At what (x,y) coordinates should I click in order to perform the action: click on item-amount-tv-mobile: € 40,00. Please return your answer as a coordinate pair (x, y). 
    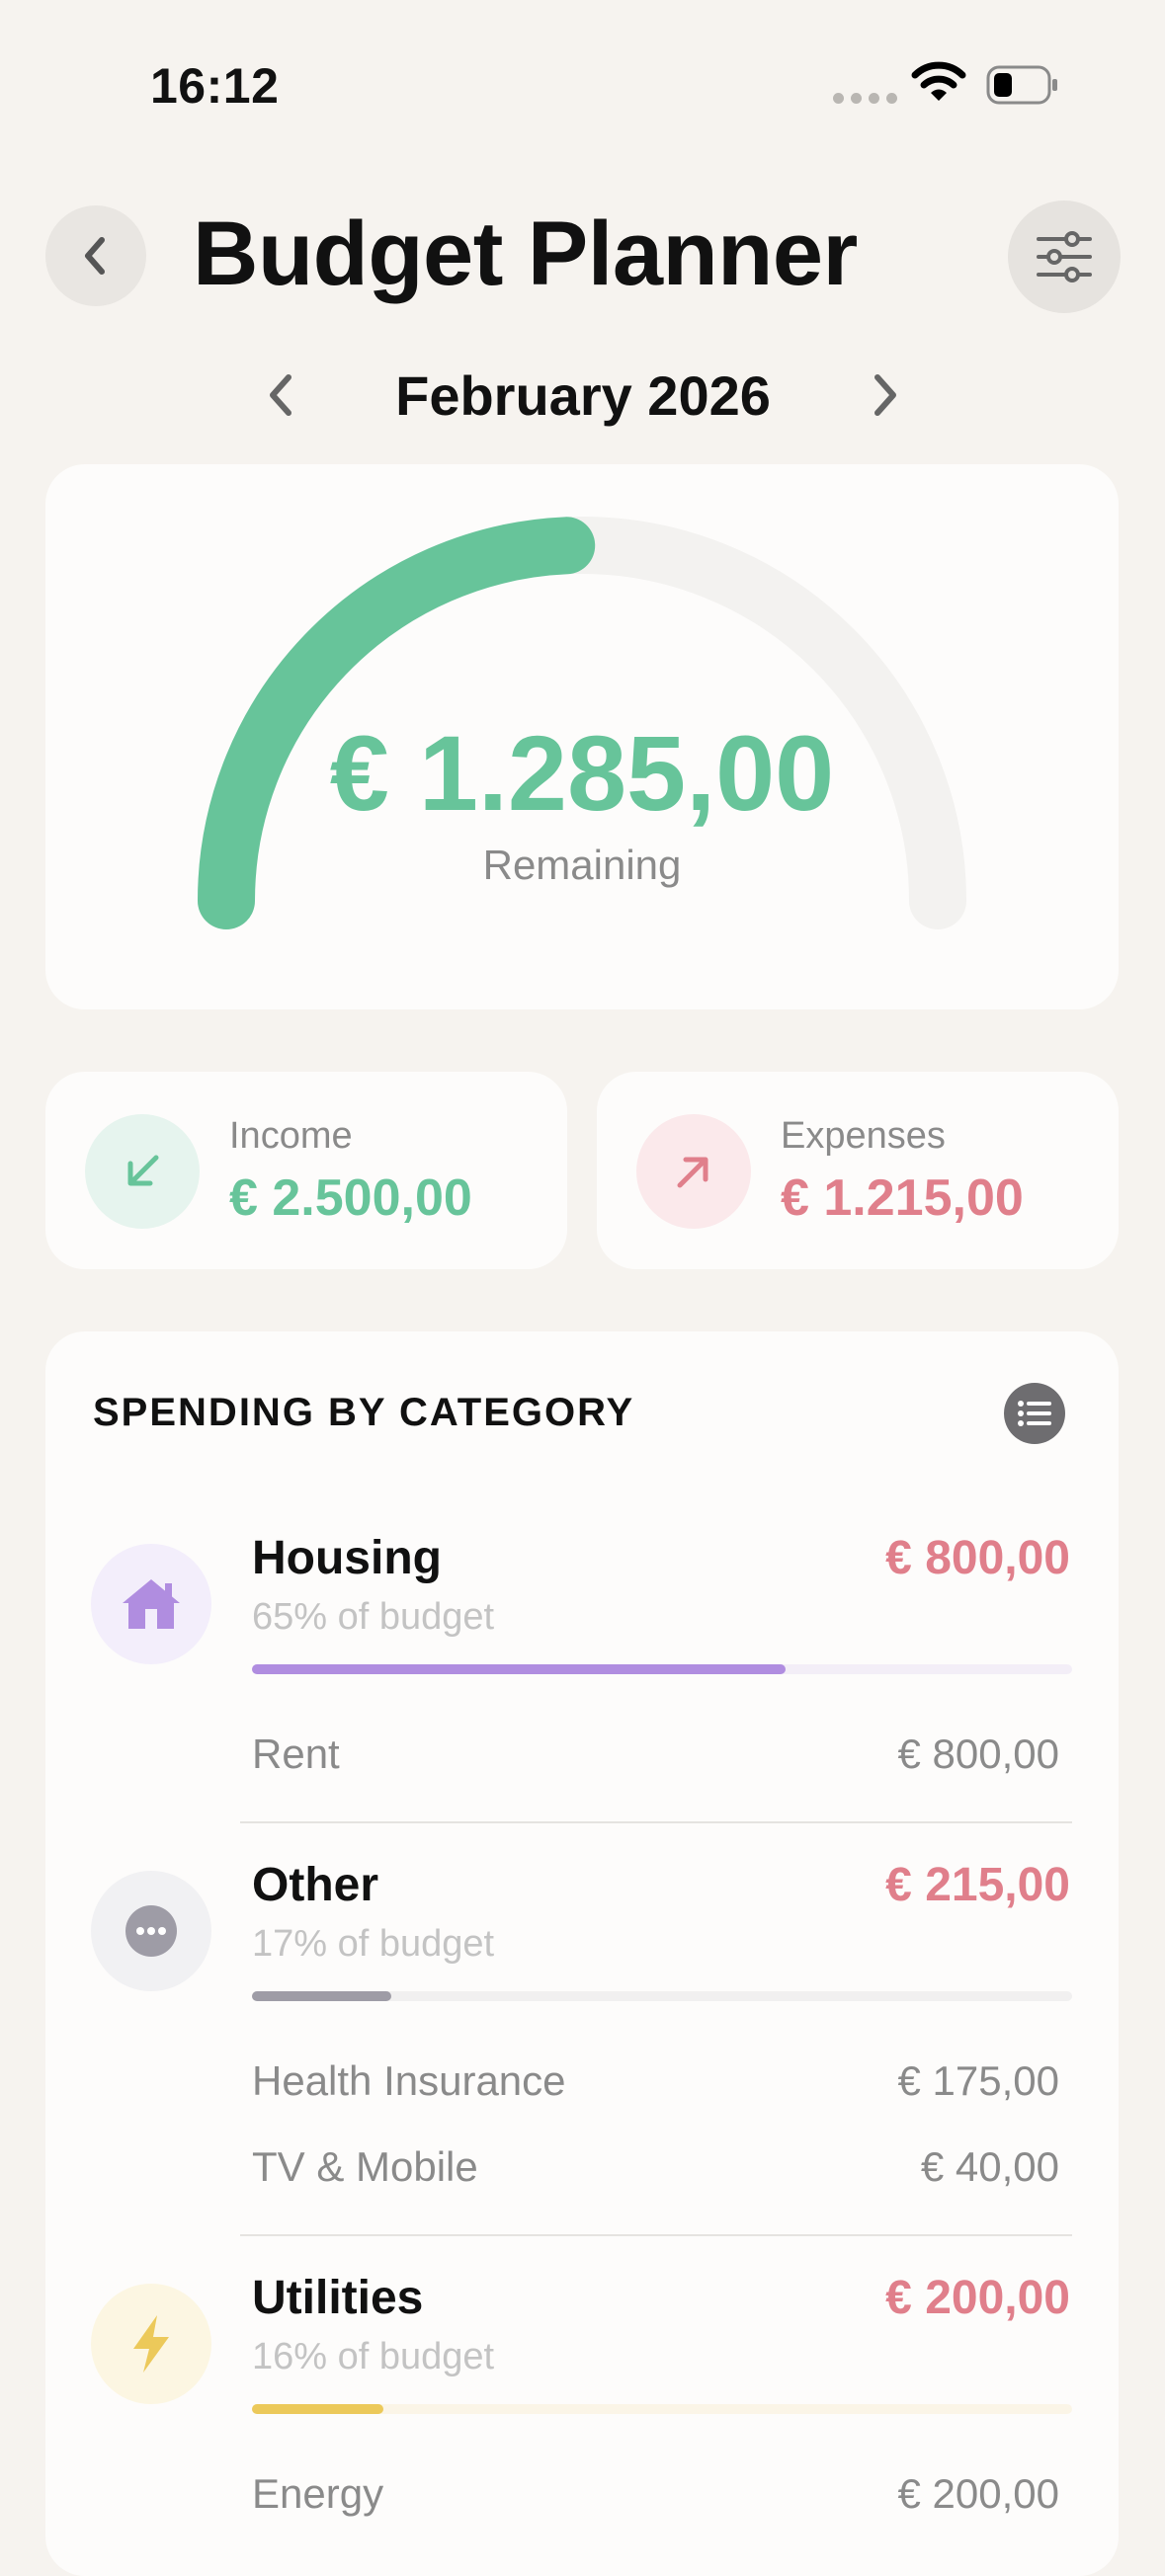
    Looking at the image, I should click on (989, 2166).